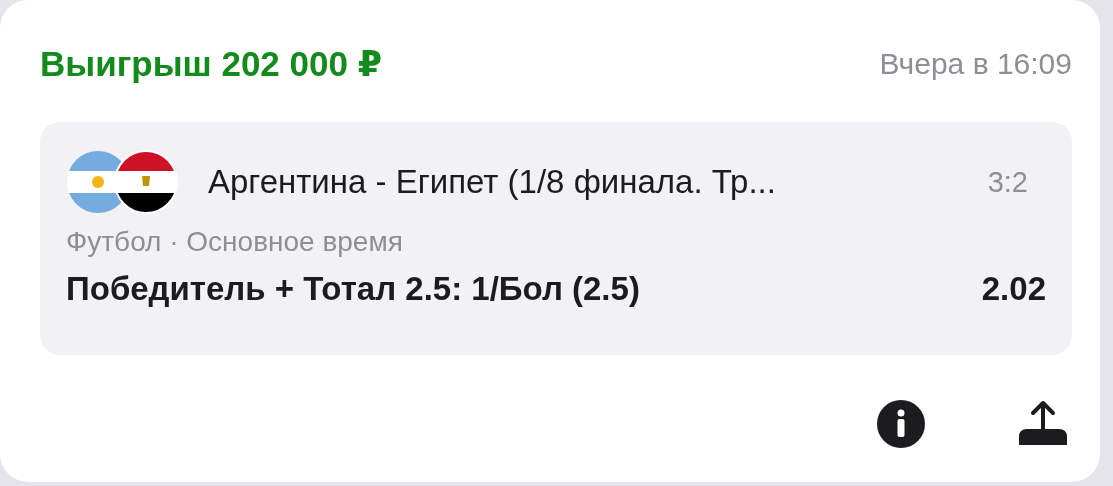  Describe the element at coordinates (901, 424) in the screenshot. I see `info-icon` at that location.